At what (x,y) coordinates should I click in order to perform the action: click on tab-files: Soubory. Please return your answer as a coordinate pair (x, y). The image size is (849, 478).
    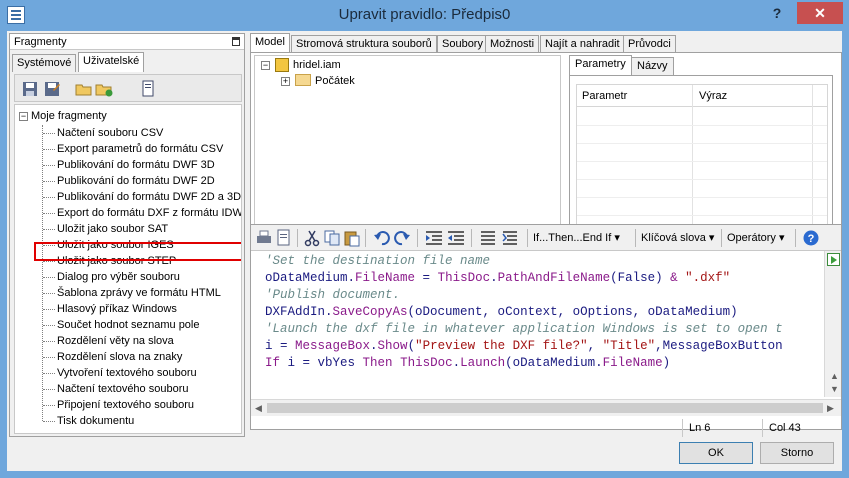
    Looking at the image, I should click on (462, 44).